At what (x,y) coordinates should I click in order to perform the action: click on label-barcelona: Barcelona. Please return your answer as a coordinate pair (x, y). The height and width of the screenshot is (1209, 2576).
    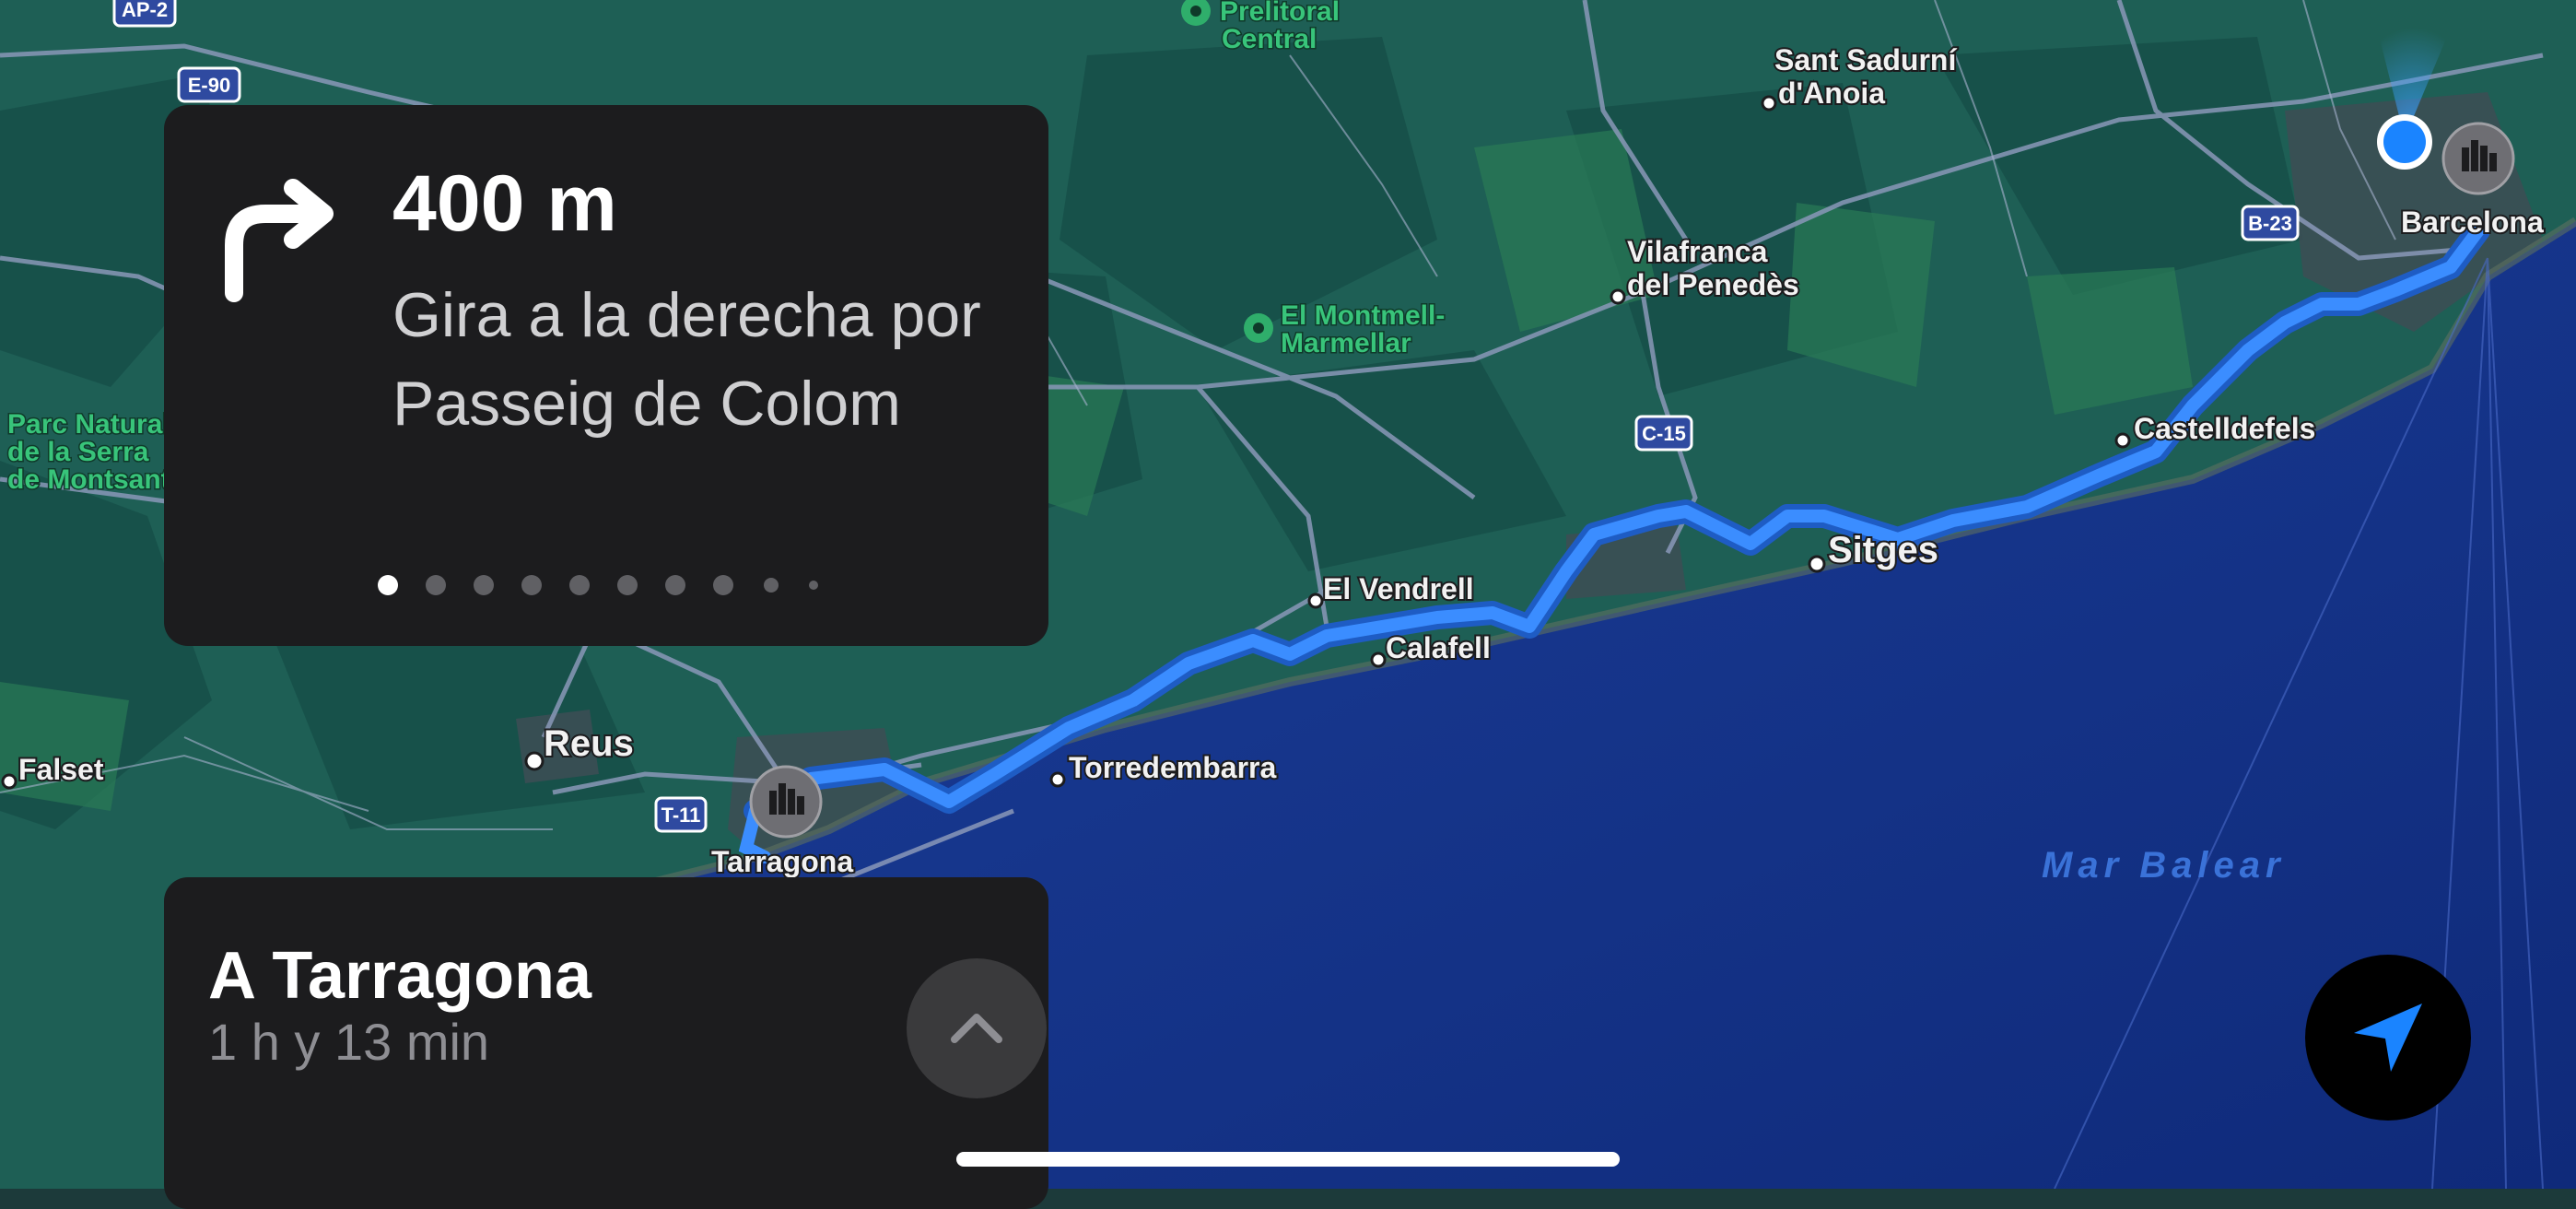
    Looking at the image, I should click on (2472, 222).